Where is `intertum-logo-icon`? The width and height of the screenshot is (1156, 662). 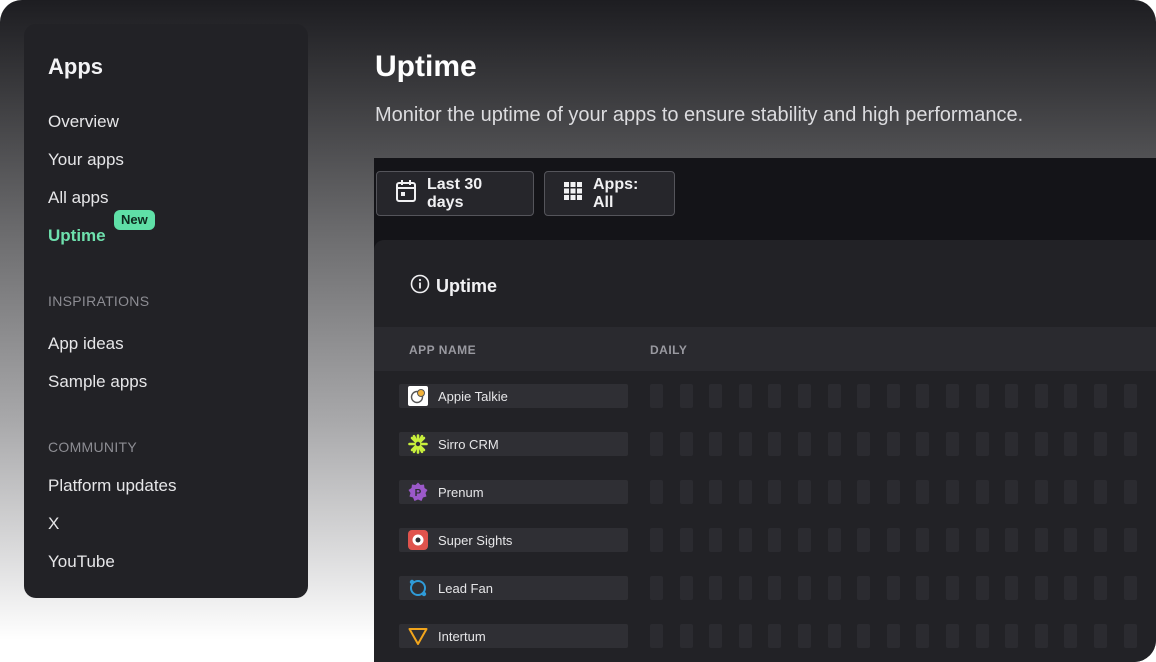 intertum-logo-icon is located at coordinates (418, 636).